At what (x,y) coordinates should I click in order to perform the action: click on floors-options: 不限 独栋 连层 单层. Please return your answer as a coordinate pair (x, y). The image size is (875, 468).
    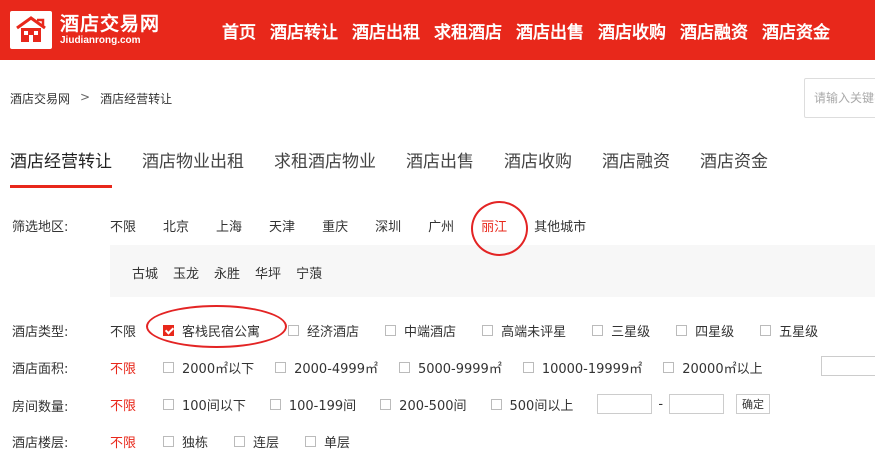
    Looking at the image, I should click on (230, 441).